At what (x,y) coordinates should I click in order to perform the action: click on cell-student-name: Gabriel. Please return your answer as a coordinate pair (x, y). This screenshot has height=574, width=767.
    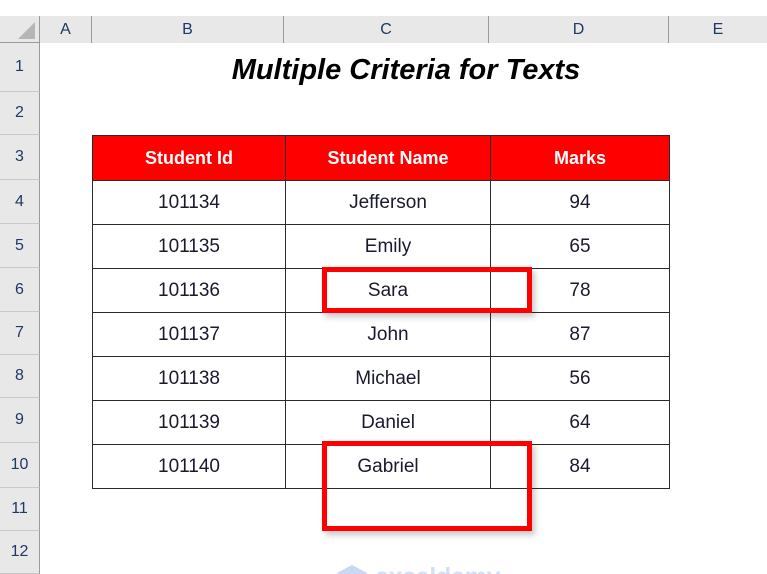
    Looking at the image, I should click on (388, 466).